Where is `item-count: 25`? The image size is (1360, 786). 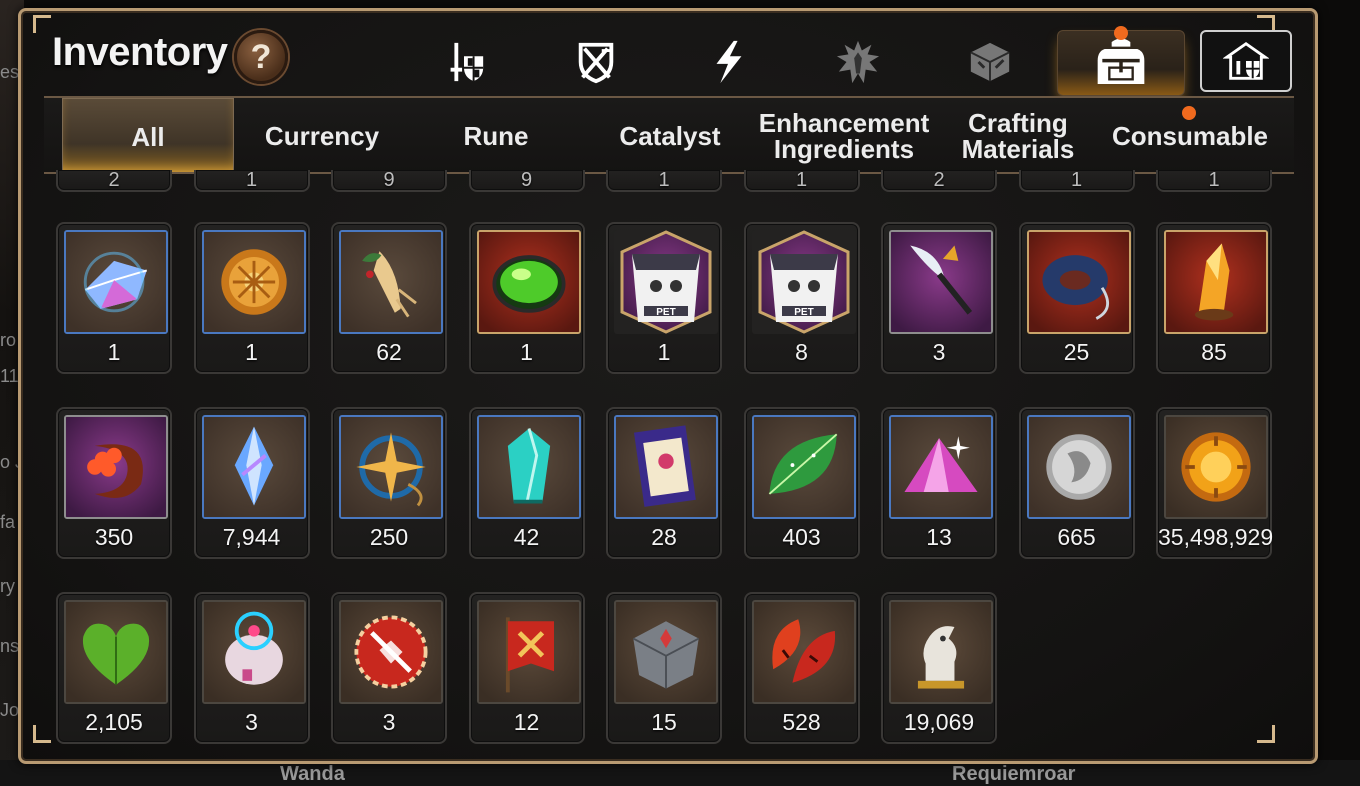 item-count: 25 is located at coordinates (1076, 352).